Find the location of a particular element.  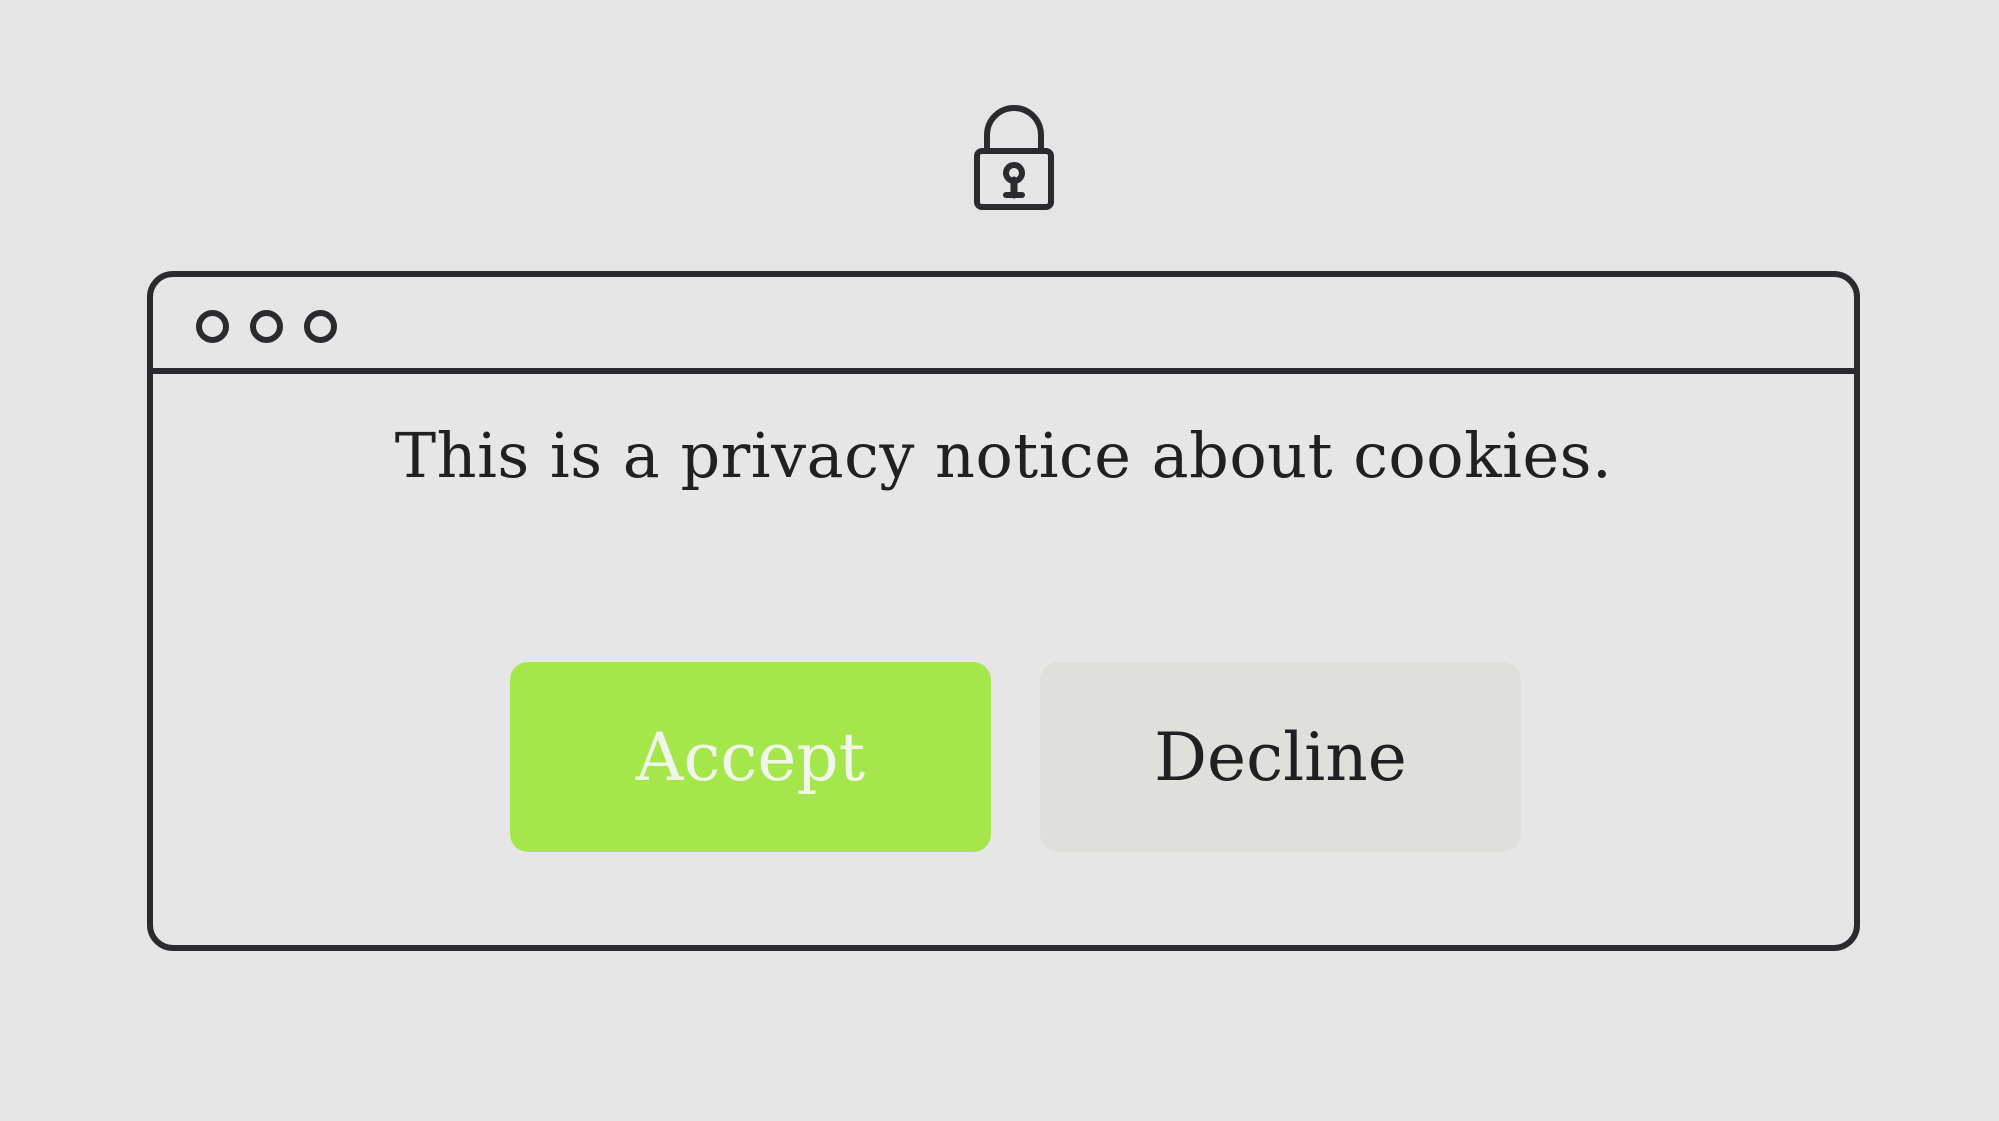

decline-button-label: Decline is located at coordinates (1280, 757).